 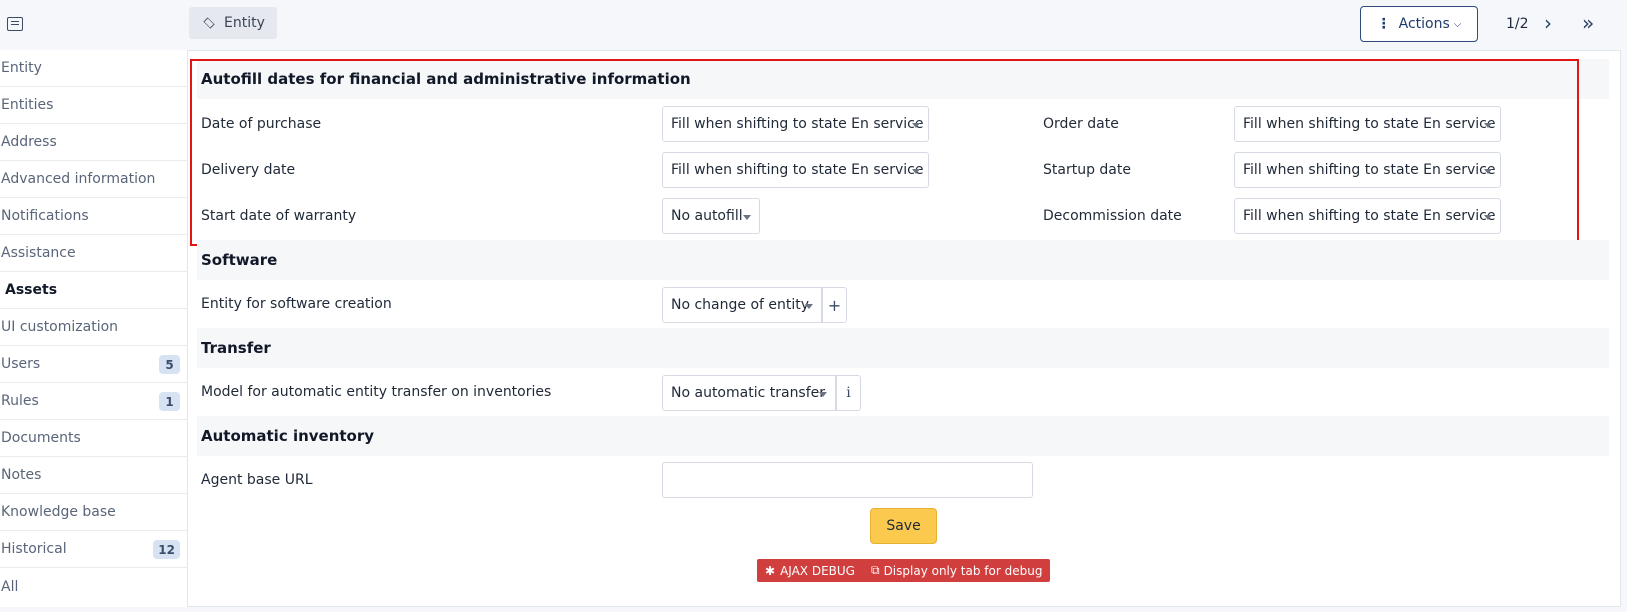 I want to click on sidebar-item-label: Entity, so click(x=21, y=68).